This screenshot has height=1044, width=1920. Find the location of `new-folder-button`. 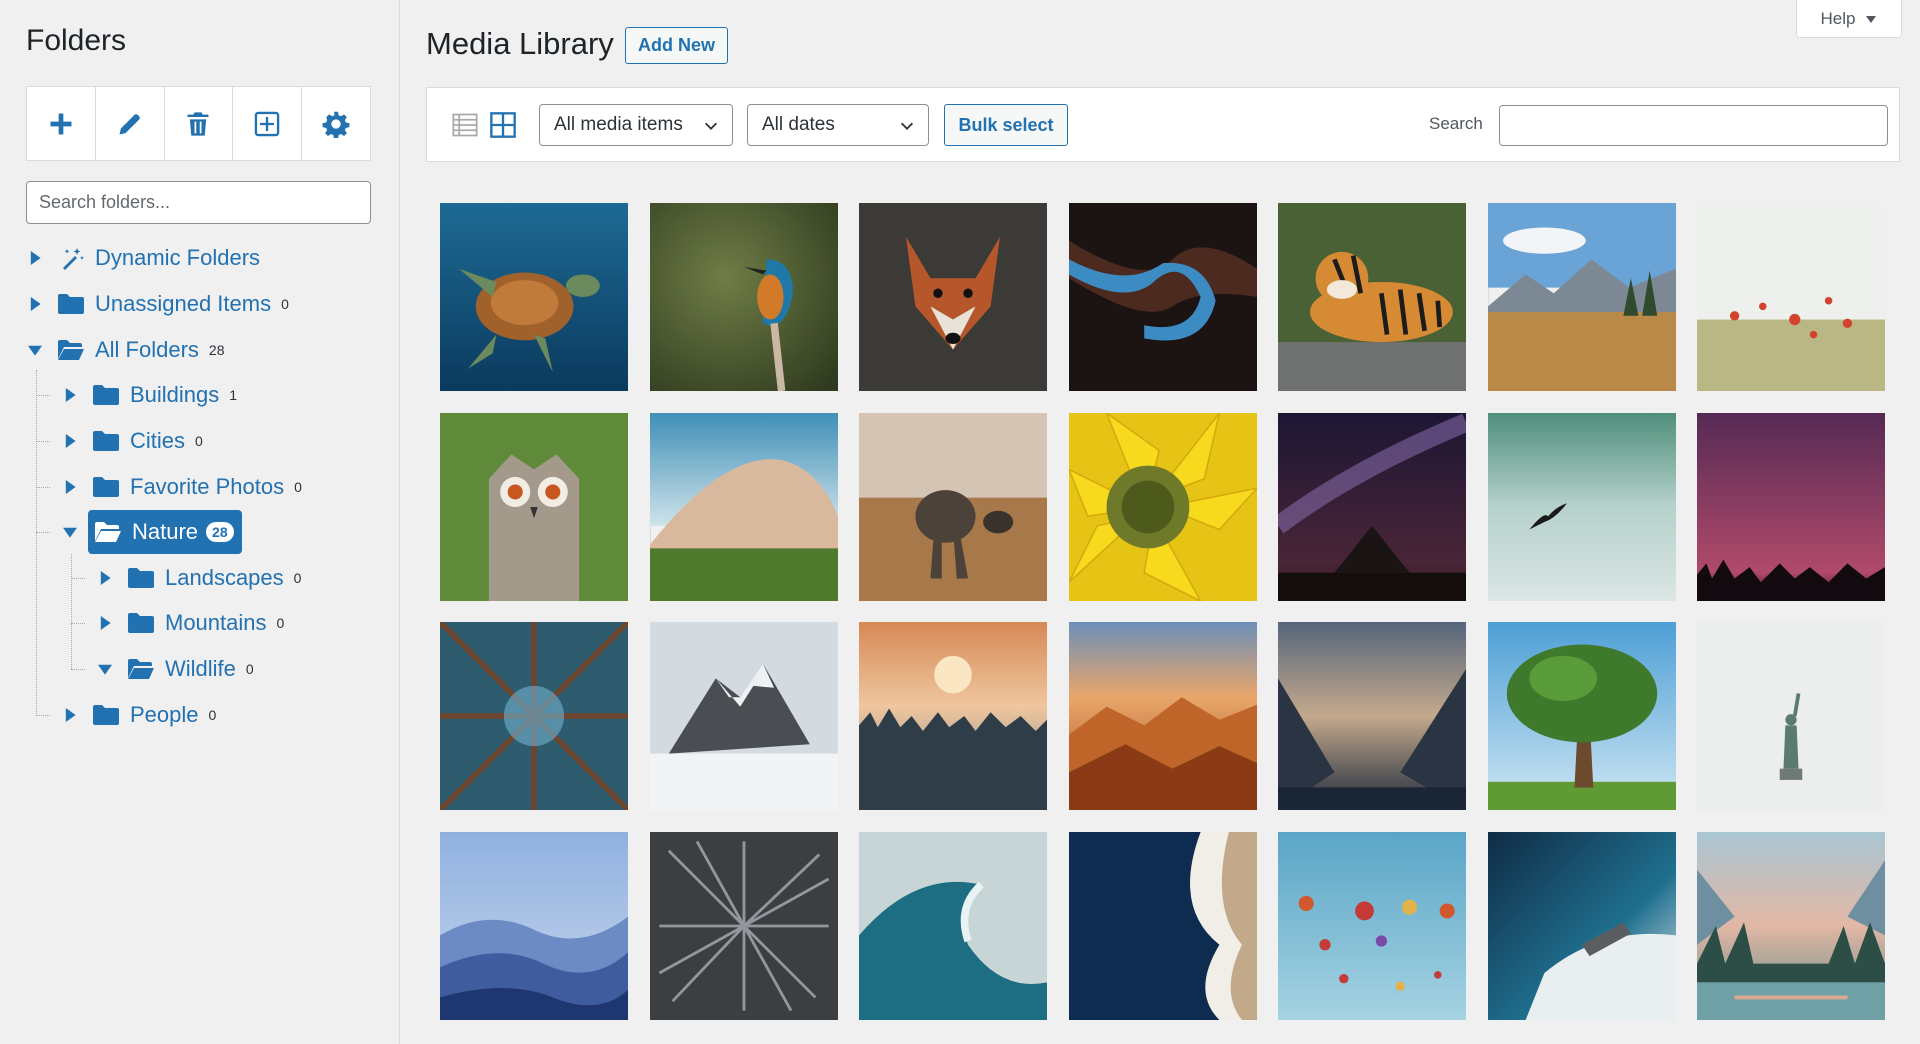

new-folder-button is located at coordinates (61, 123).